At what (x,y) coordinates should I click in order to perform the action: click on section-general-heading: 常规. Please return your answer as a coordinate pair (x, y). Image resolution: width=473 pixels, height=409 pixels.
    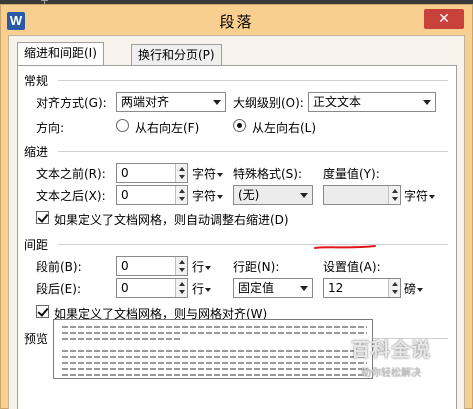
    Looking at the image, I should click on (36, 81).